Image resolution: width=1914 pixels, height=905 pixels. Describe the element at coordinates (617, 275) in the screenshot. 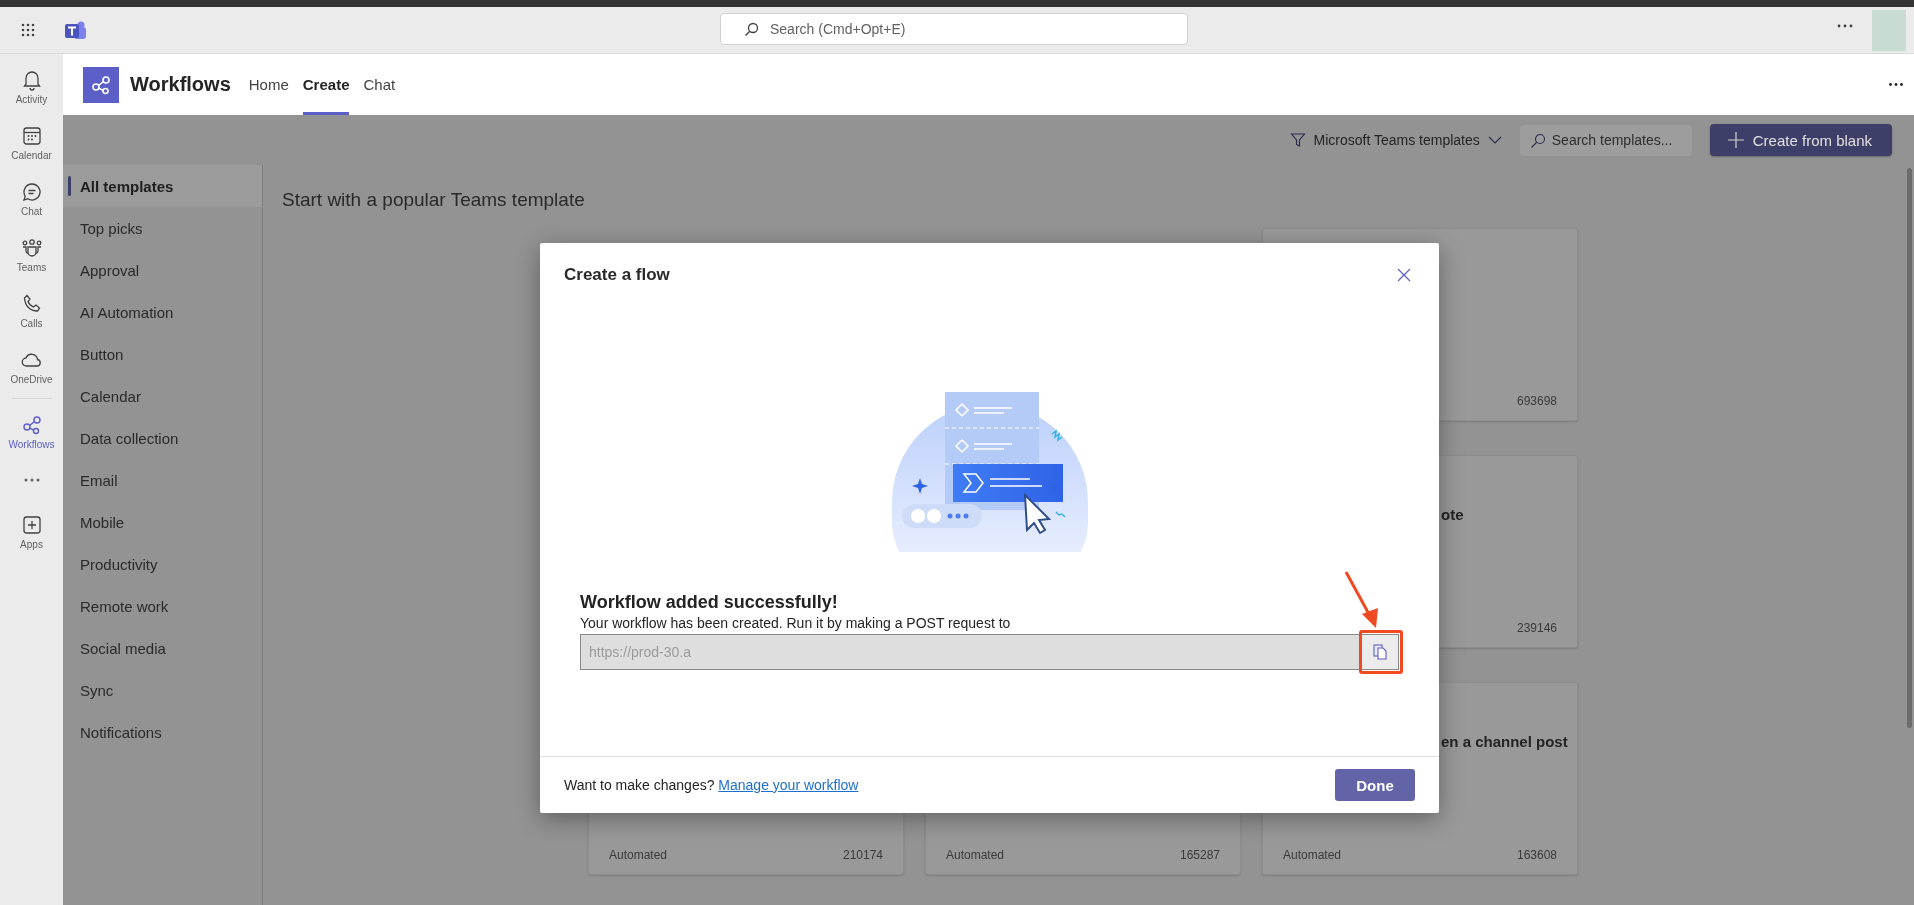

I see `dialog-title: Create a flow` at that location.